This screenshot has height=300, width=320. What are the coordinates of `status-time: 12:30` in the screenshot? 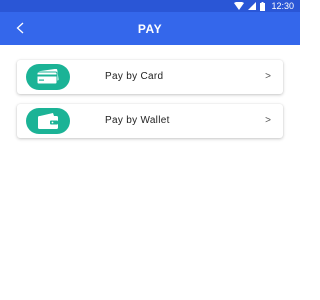 It's located at (282, 6).